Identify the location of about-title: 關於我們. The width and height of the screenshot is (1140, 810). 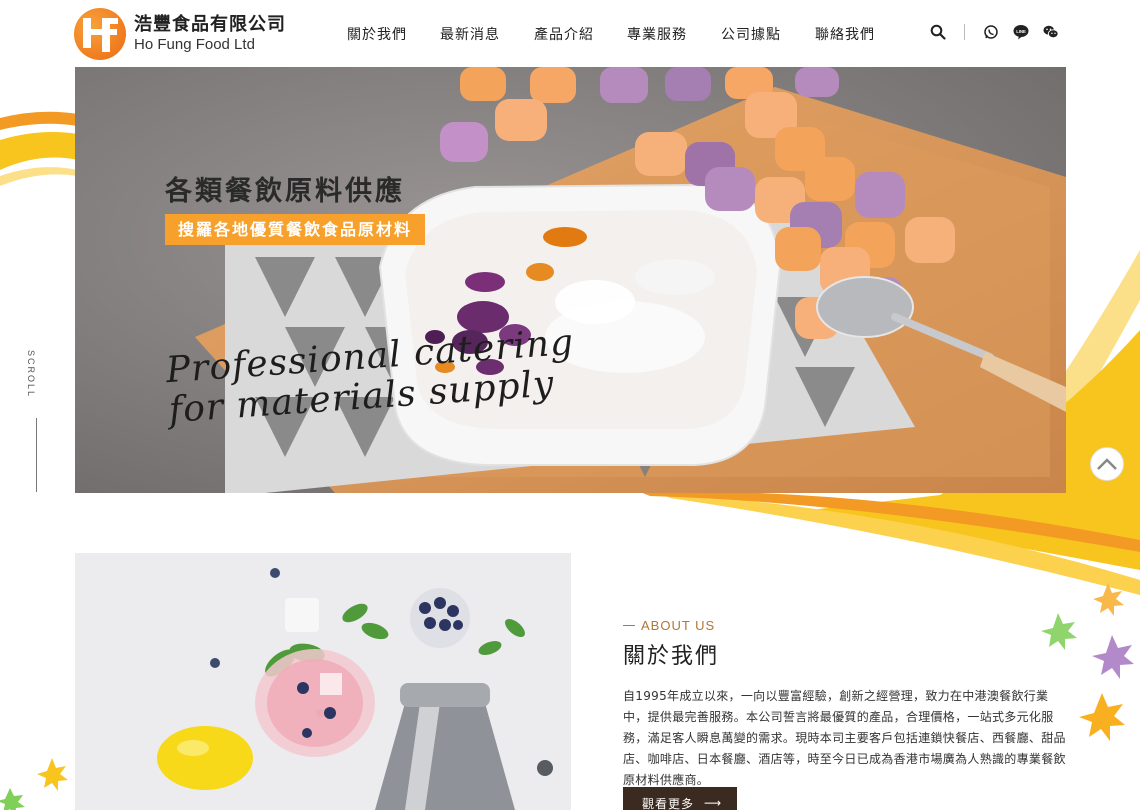
(671, 656).